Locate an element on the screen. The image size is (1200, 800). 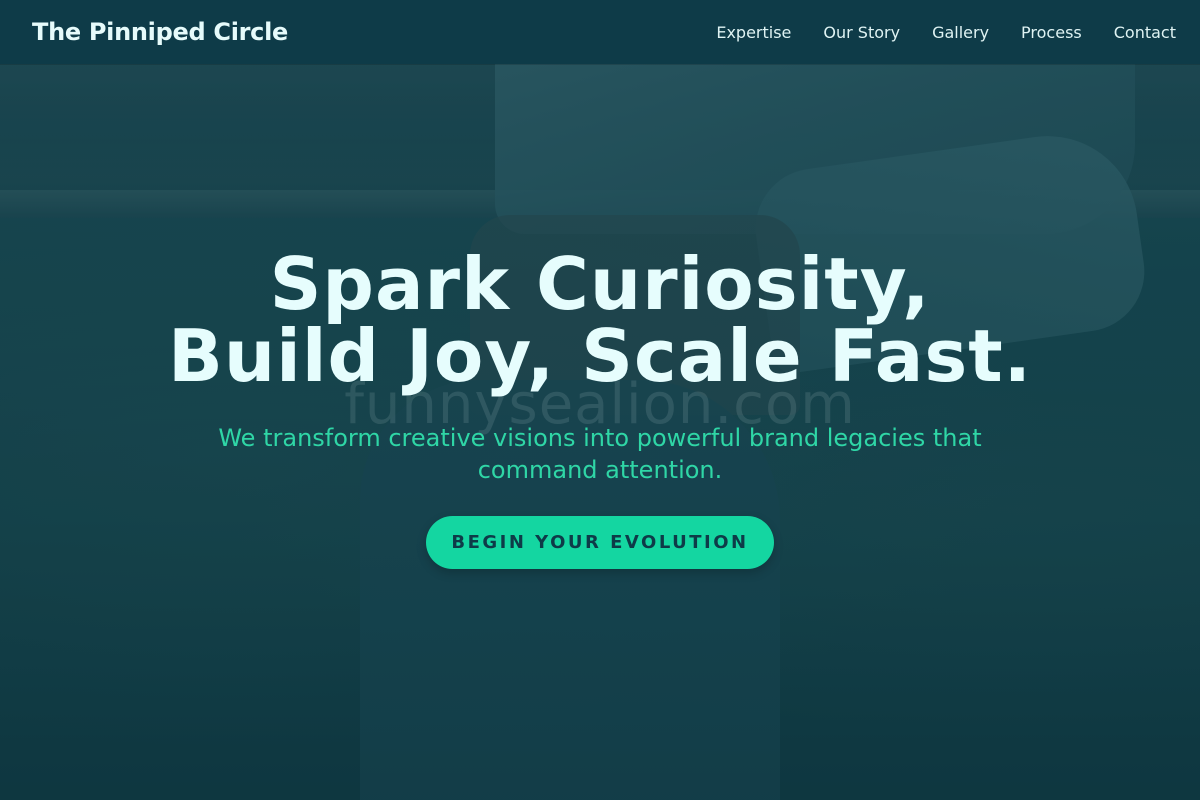
begin-evolution-button: BEGIN YOUR EVOLUTION is located at coordinates (600, 542).